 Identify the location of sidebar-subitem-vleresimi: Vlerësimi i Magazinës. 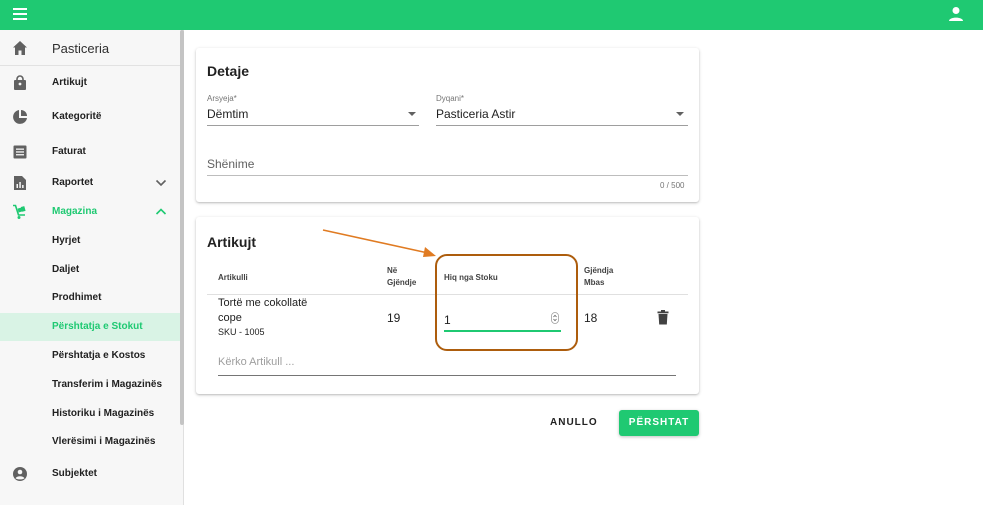
(90, 442).